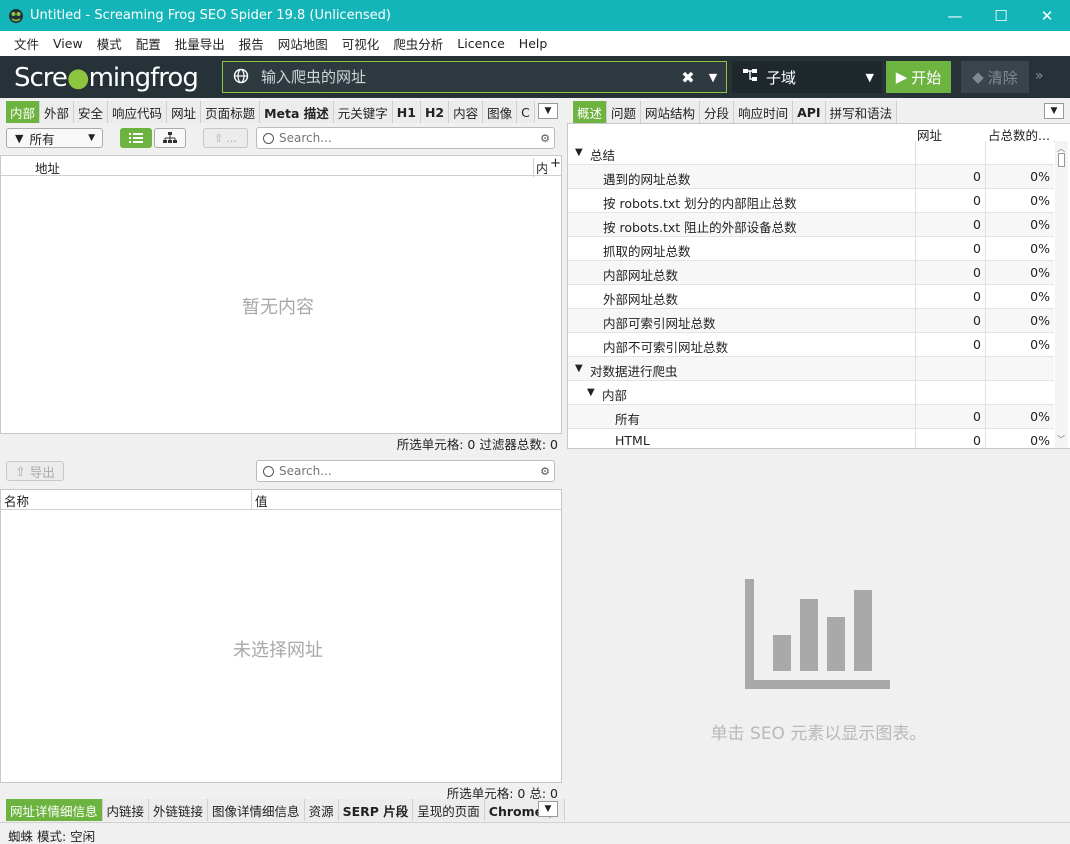  I want to click on overview-row-label: 内部可索引网址总数, so click(659, 323).